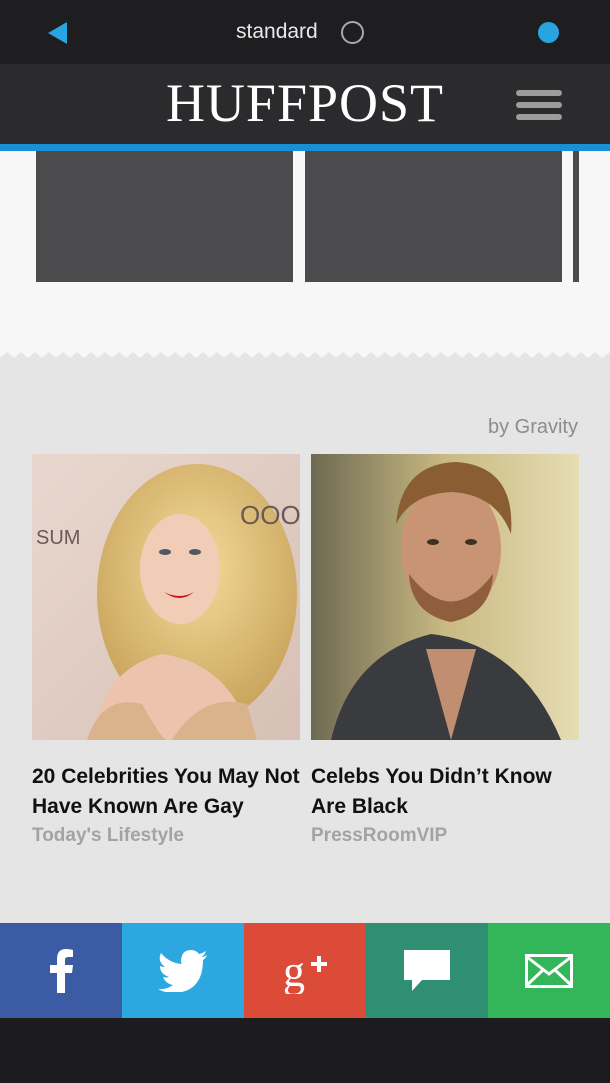 The width and height of the screenshot is (610, 1083). I want to click on bottom-bar, so click(305, 1050).